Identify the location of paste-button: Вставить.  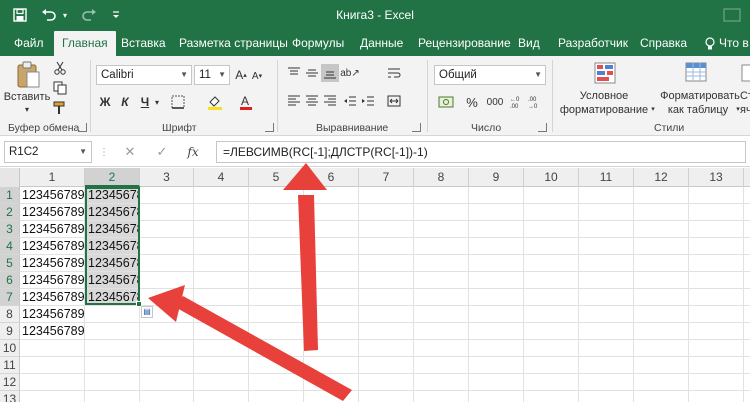
(27, 97).